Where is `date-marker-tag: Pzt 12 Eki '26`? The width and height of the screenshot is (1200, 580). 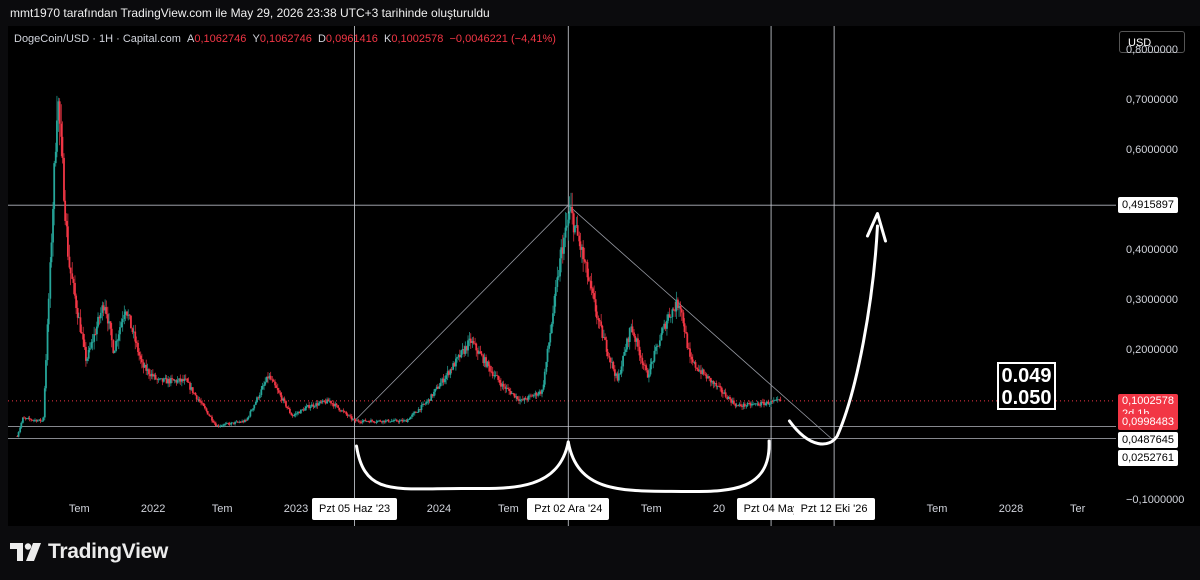 date-marker-tag: Pzt 12 Eki '26 is located at coordinates (834, 509).